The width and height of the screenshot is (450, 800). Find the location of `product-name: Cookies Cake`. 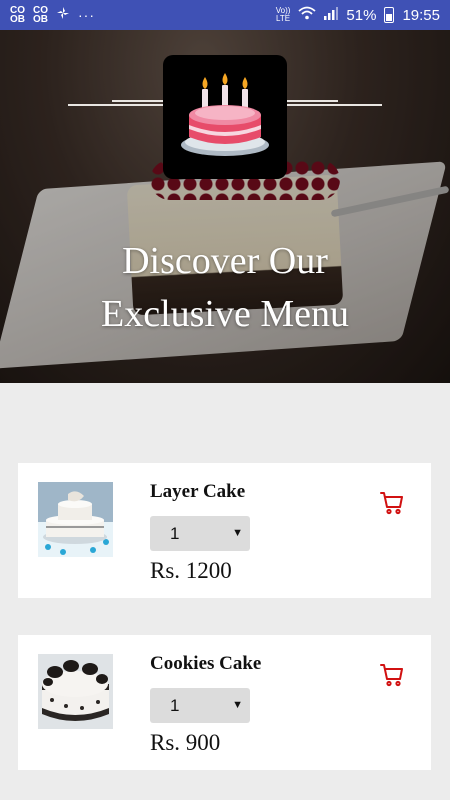

product-name: Cookies Cake is located at coordinates (206, 663).